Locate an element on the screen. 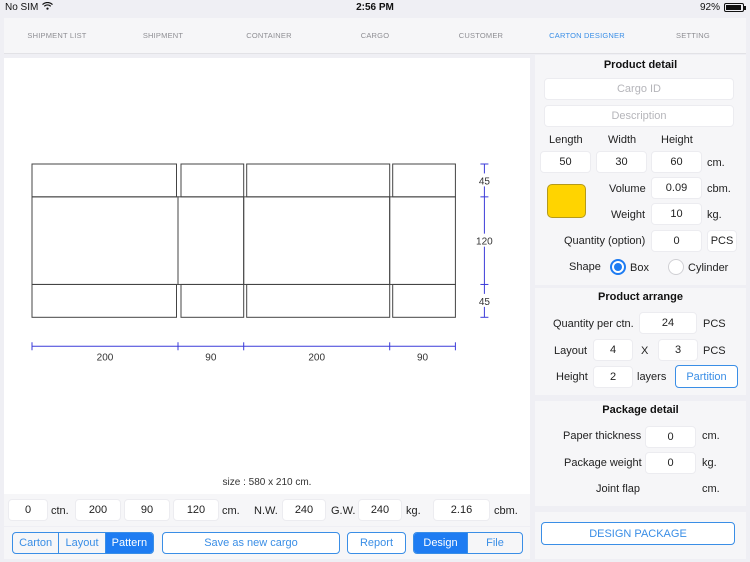 This screenshot has width=750, height=562. layout-y-input: 3 is located at coordinates (678, 350).